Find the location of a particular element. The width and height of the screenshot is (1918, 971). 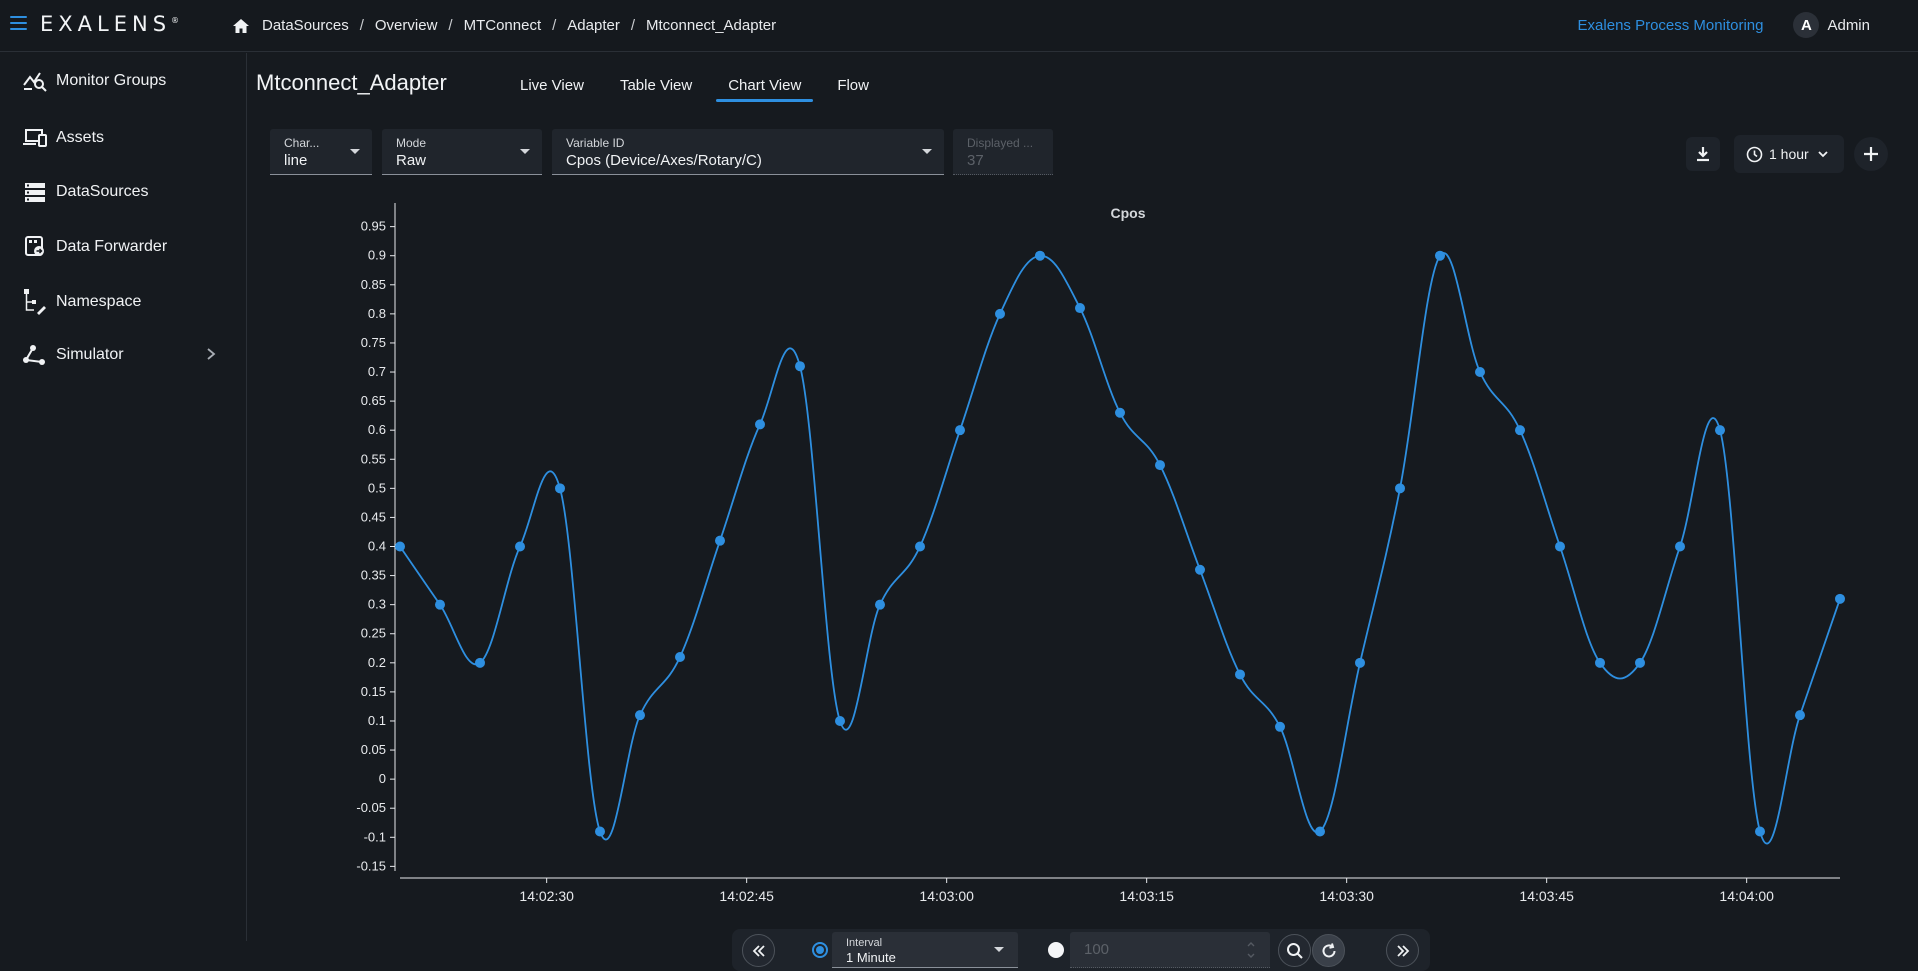

y-tick-label: 0.5 is located at coordinates (377, 487).